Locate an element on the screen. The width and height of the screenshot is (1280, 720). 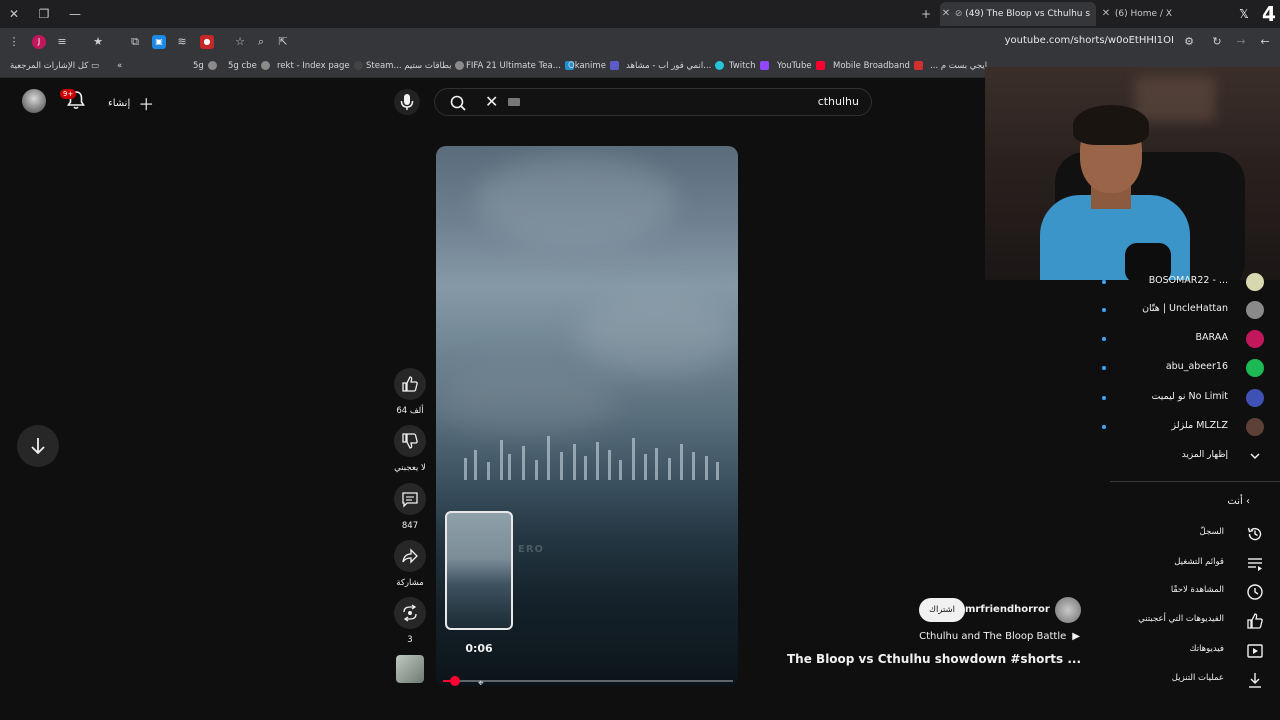
extension-wave-icon: ≋ is located at coordinates (182, 42).